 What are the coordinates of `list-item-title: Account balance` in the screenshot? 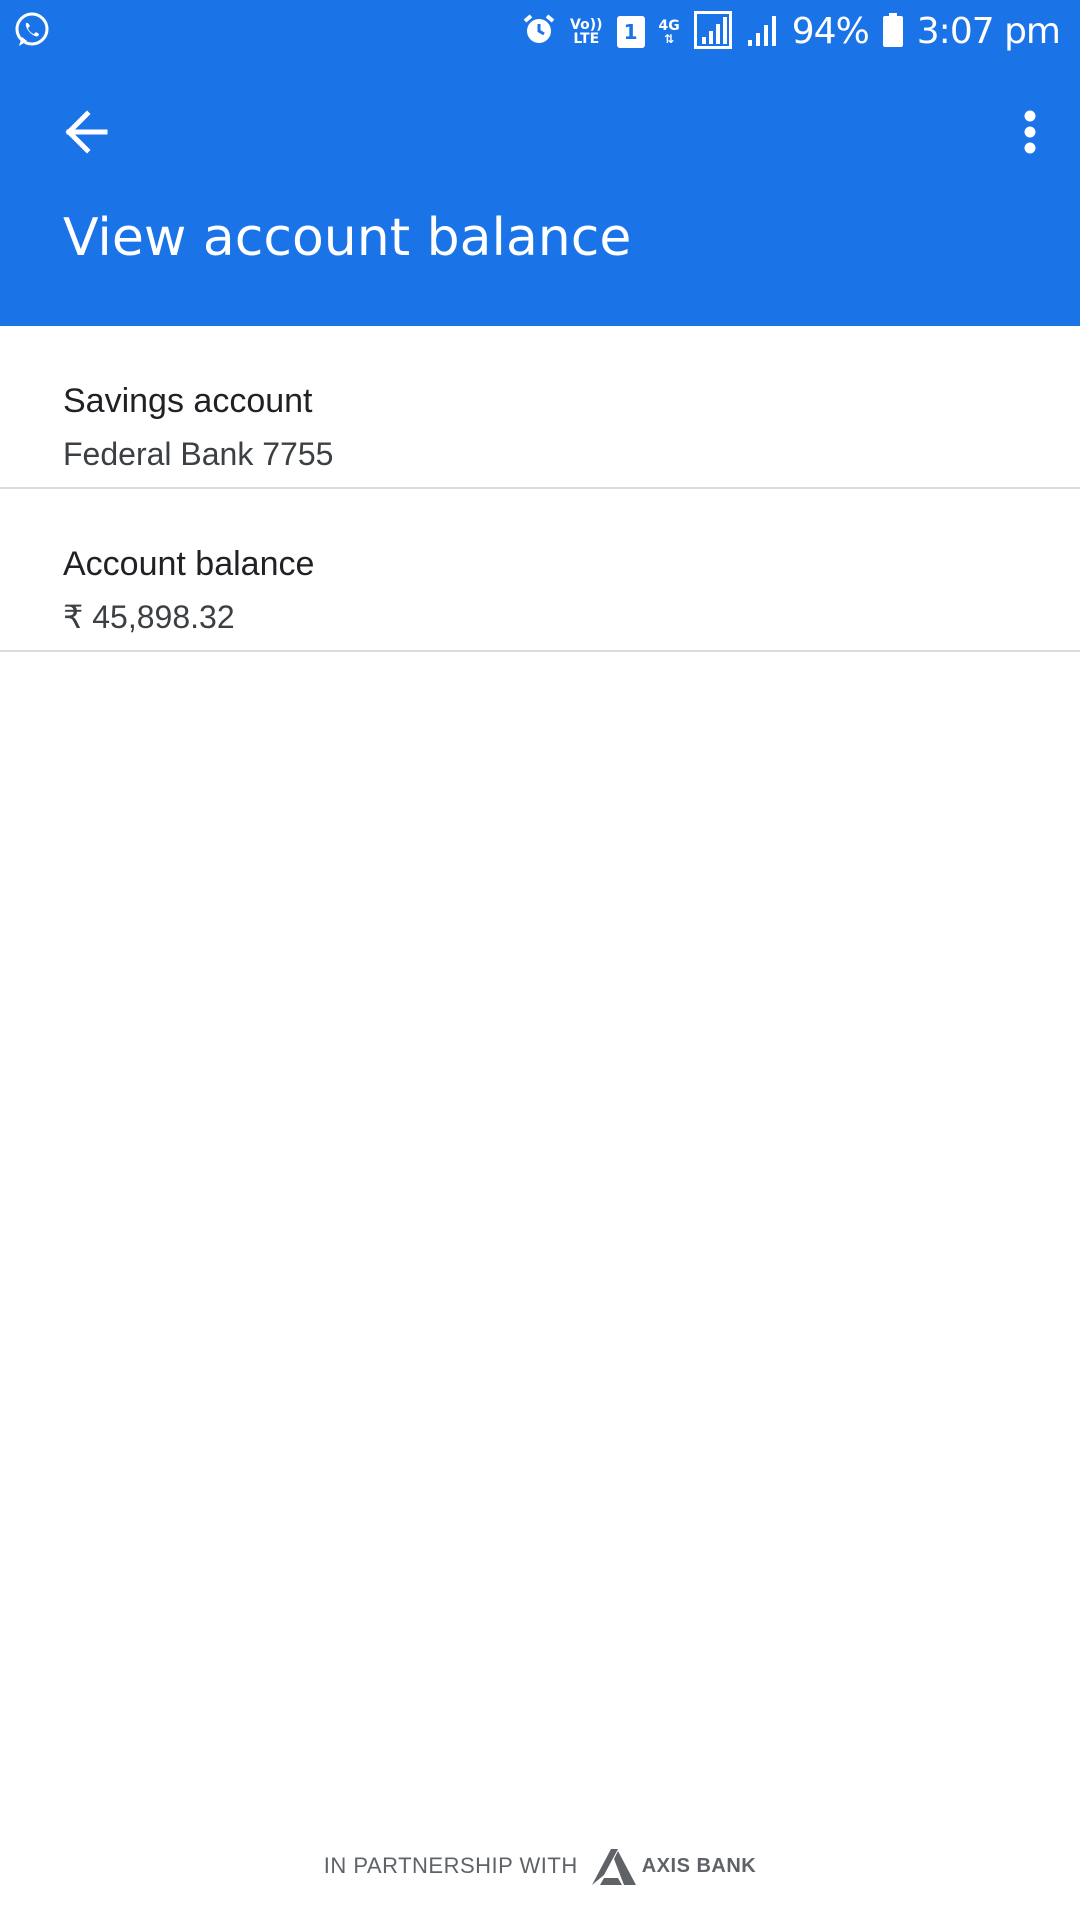 It's located at (189, 564).